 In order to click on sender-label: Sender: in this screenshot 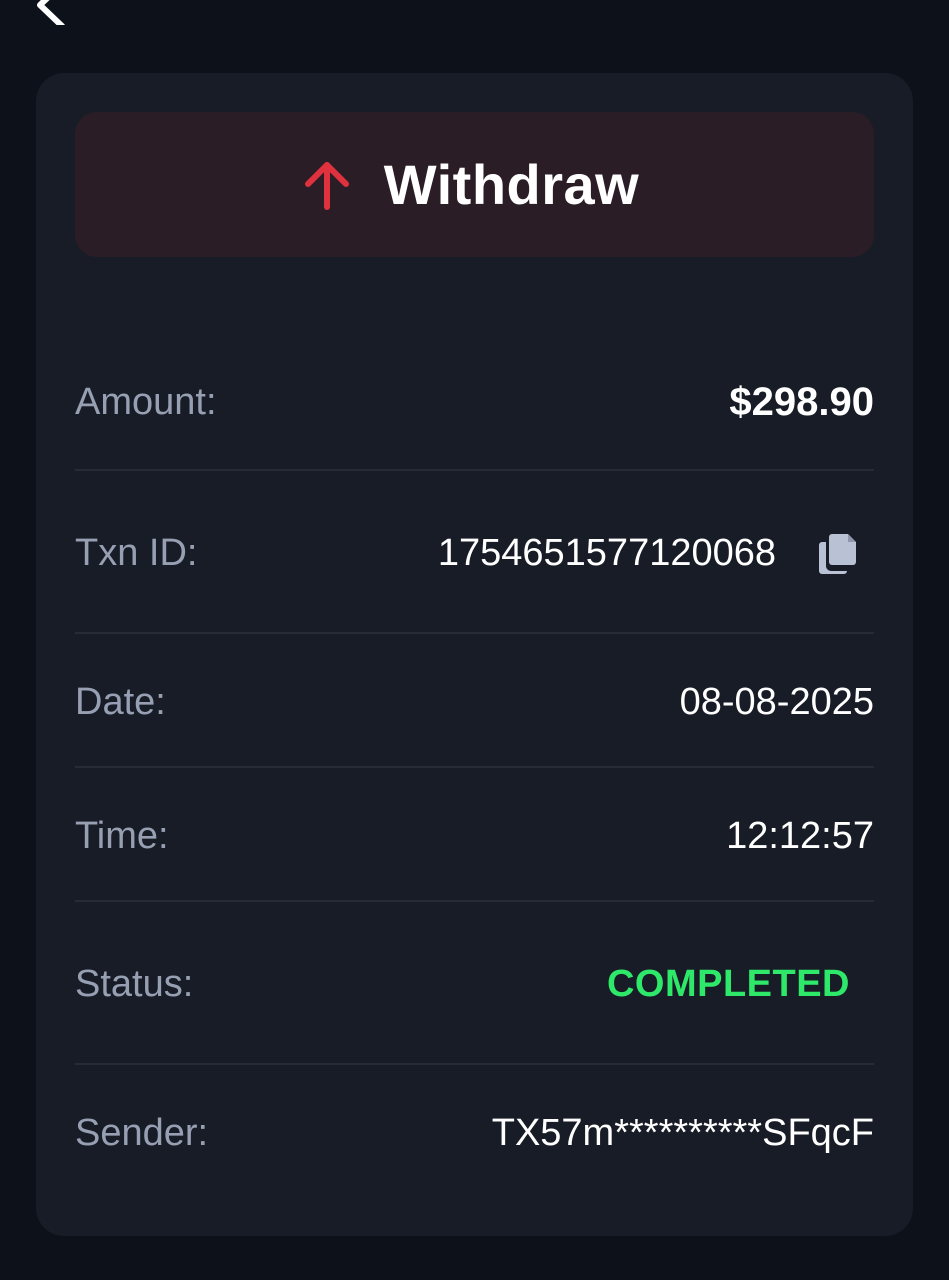, I will do `click(142, 1132)`.